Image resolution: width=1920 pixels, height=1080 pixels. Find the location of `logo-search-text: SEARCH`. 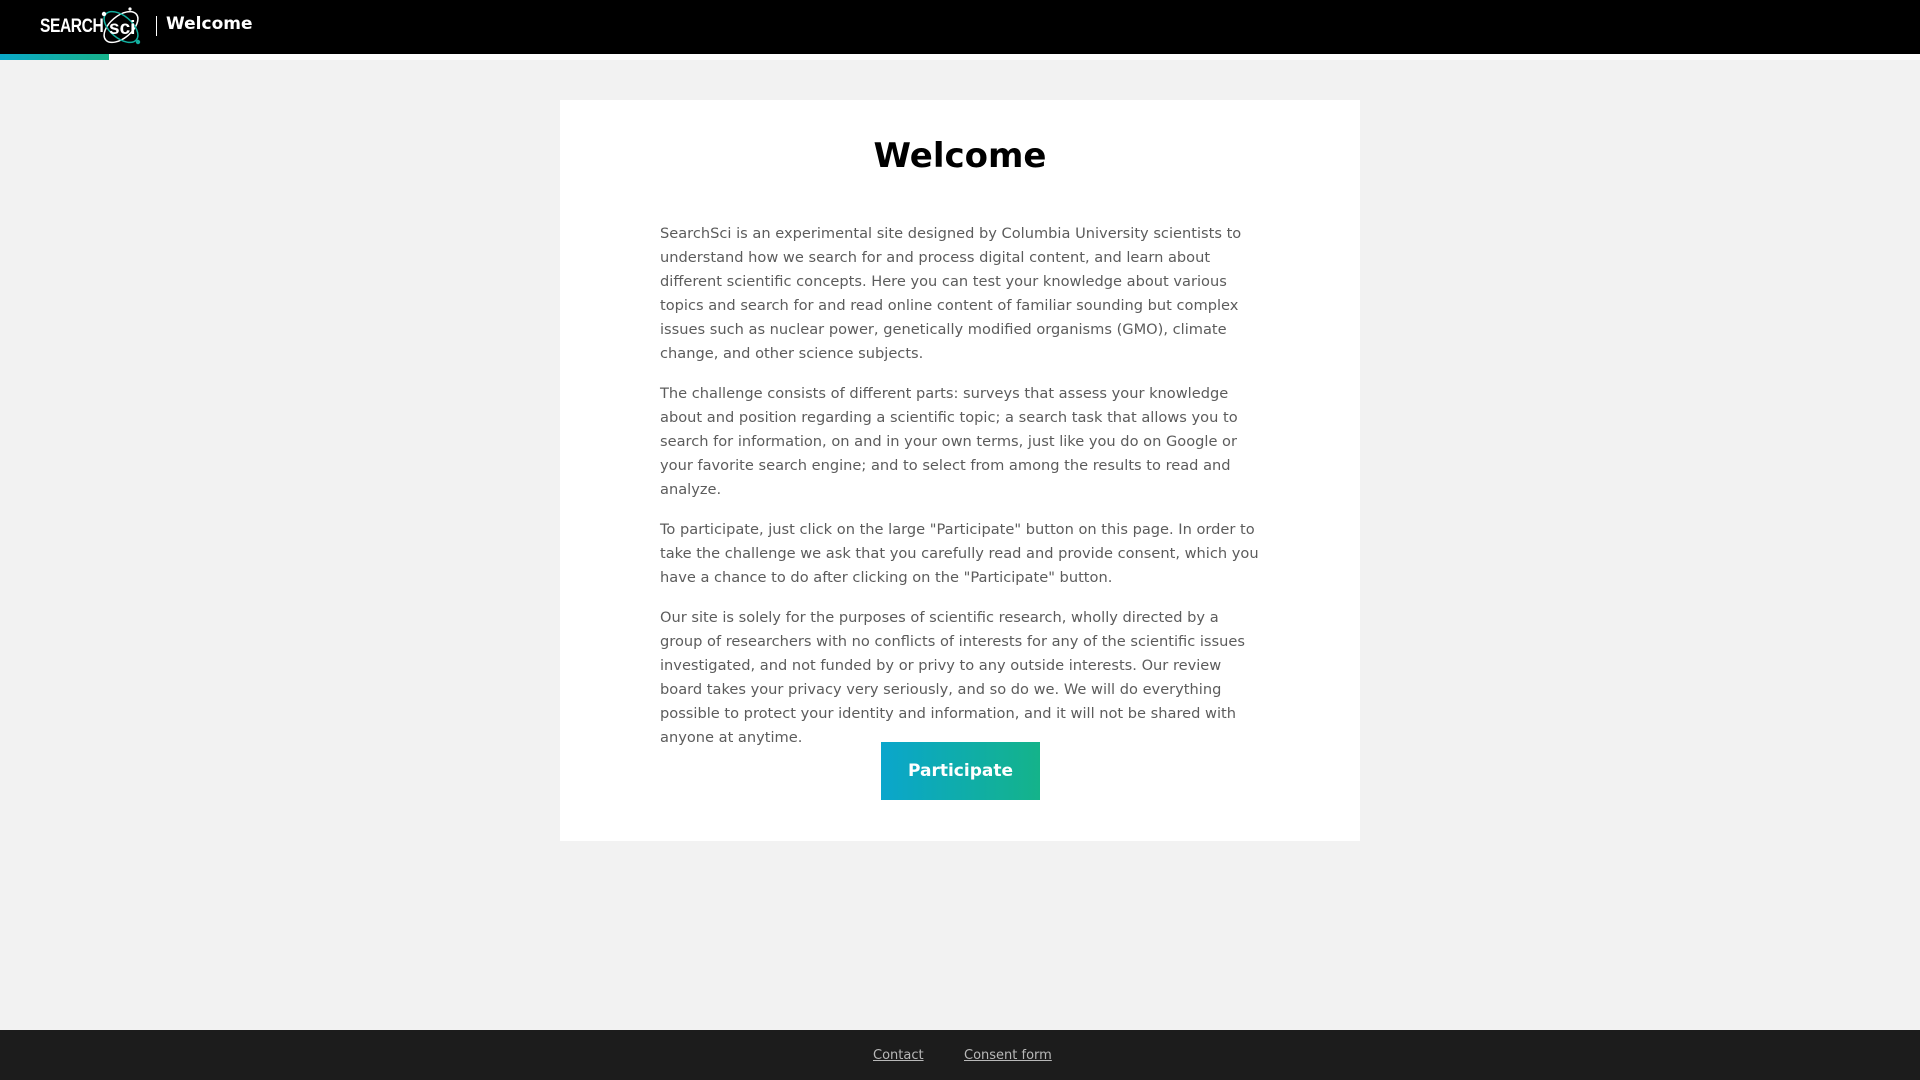

logo-search-text: SEARCH is located at coordinates (72, 26).